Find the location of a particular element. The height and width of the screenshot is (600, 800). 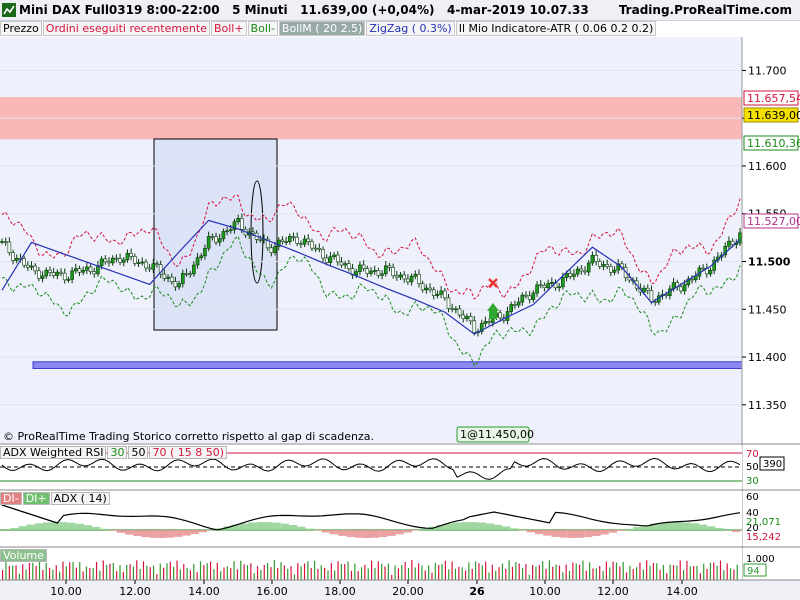

volume-legend-title: Volume is located at coordinates (23, 555).